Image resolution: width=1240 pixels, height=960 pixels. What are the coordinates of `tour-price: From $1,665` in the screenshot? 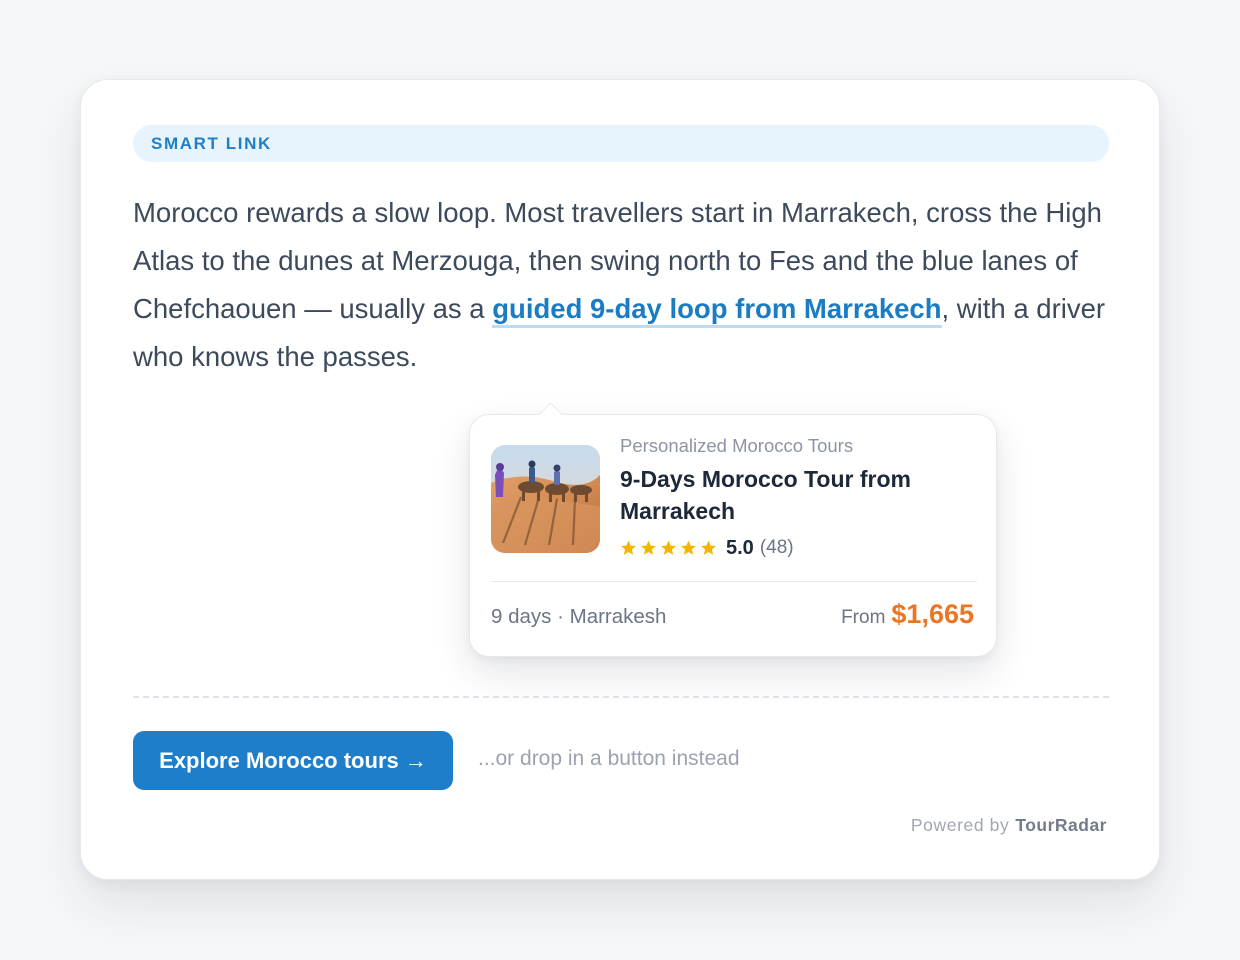 It's located at (907, 614).